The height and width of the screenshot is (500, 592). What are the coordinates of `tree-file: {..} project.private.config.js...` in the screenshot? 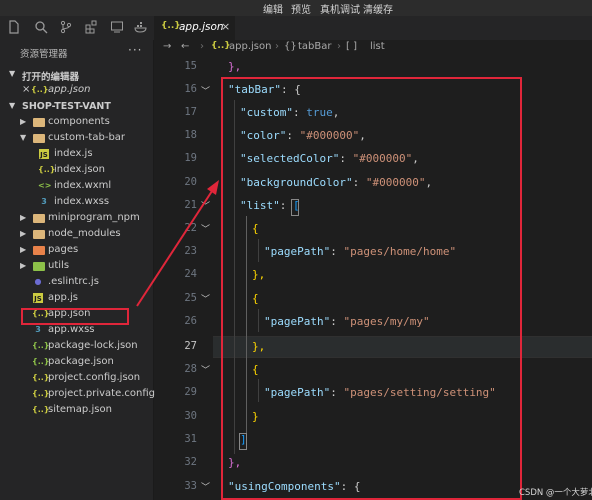 It's located at (88, 395).